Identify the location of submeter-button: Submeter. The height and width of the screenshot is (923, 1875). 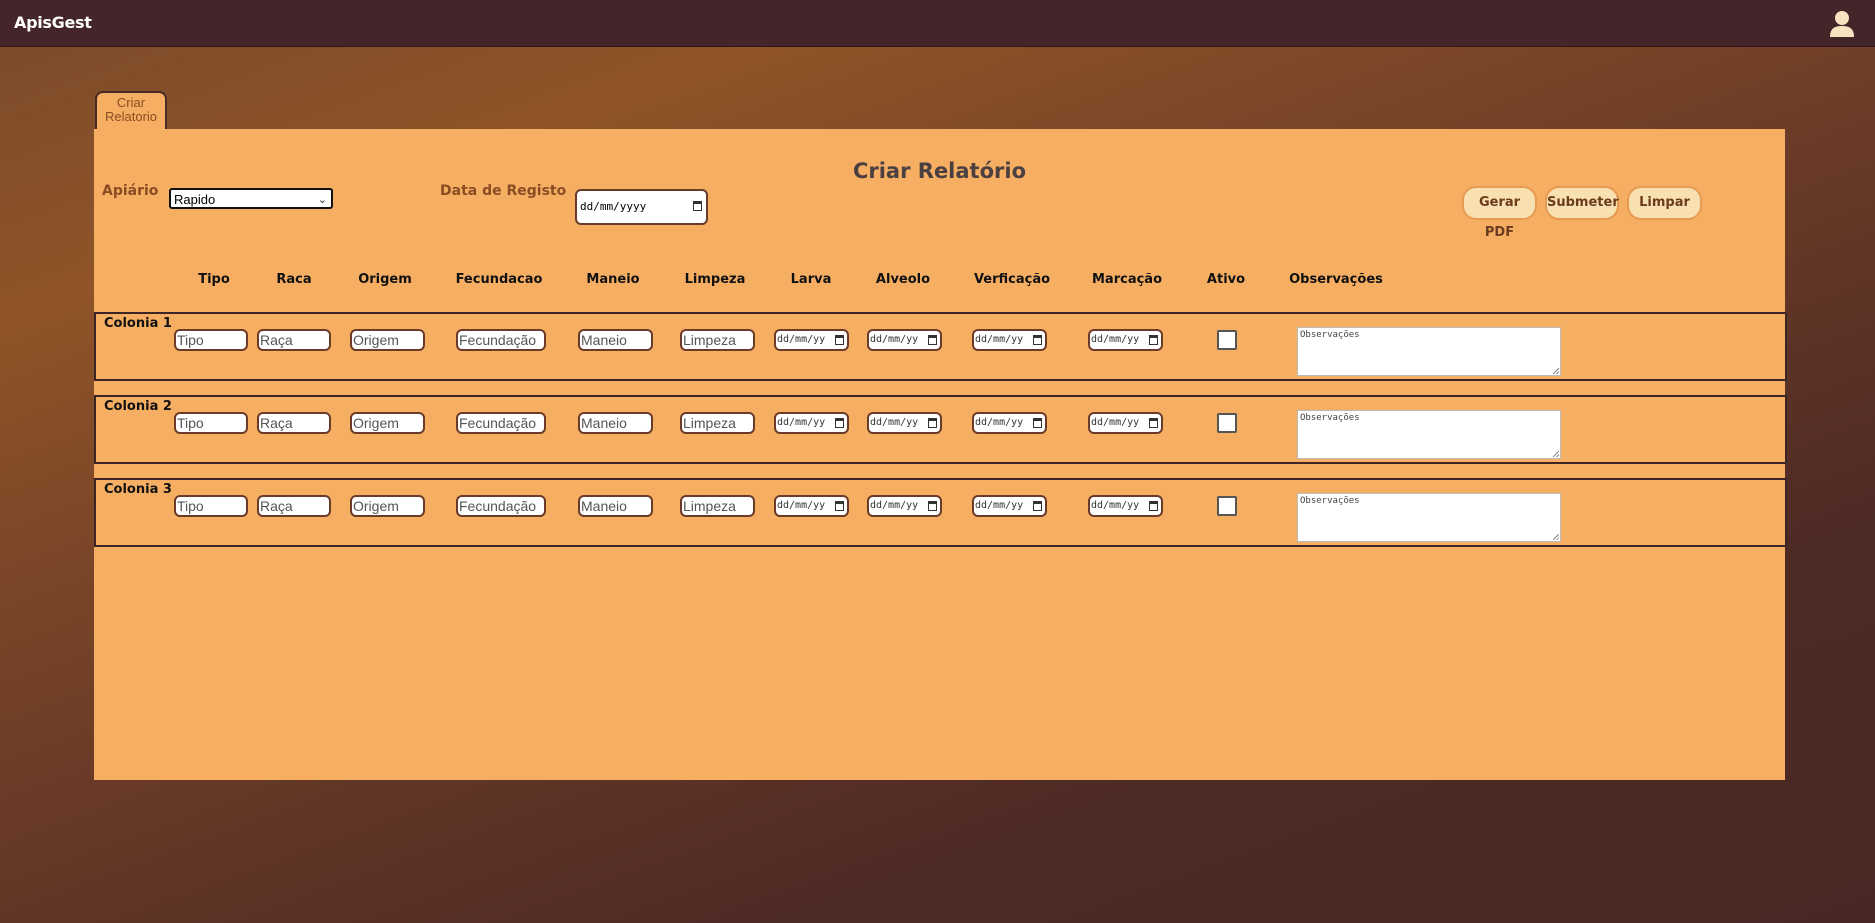
(1582, 203).